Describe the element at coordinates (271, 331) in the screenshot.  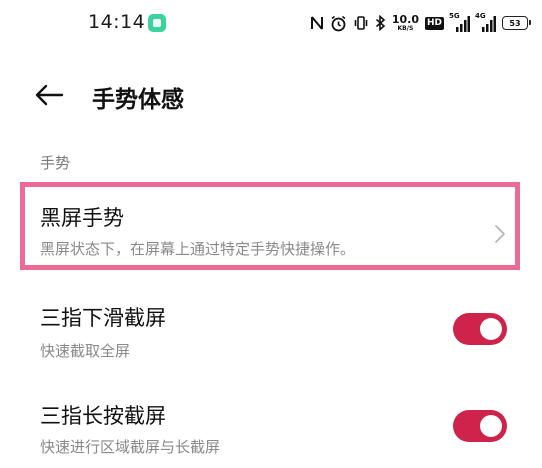
I see `list-item-three-finger-swipe-screenshot: 三指下滑截屏 快速截取全屏` at that location.